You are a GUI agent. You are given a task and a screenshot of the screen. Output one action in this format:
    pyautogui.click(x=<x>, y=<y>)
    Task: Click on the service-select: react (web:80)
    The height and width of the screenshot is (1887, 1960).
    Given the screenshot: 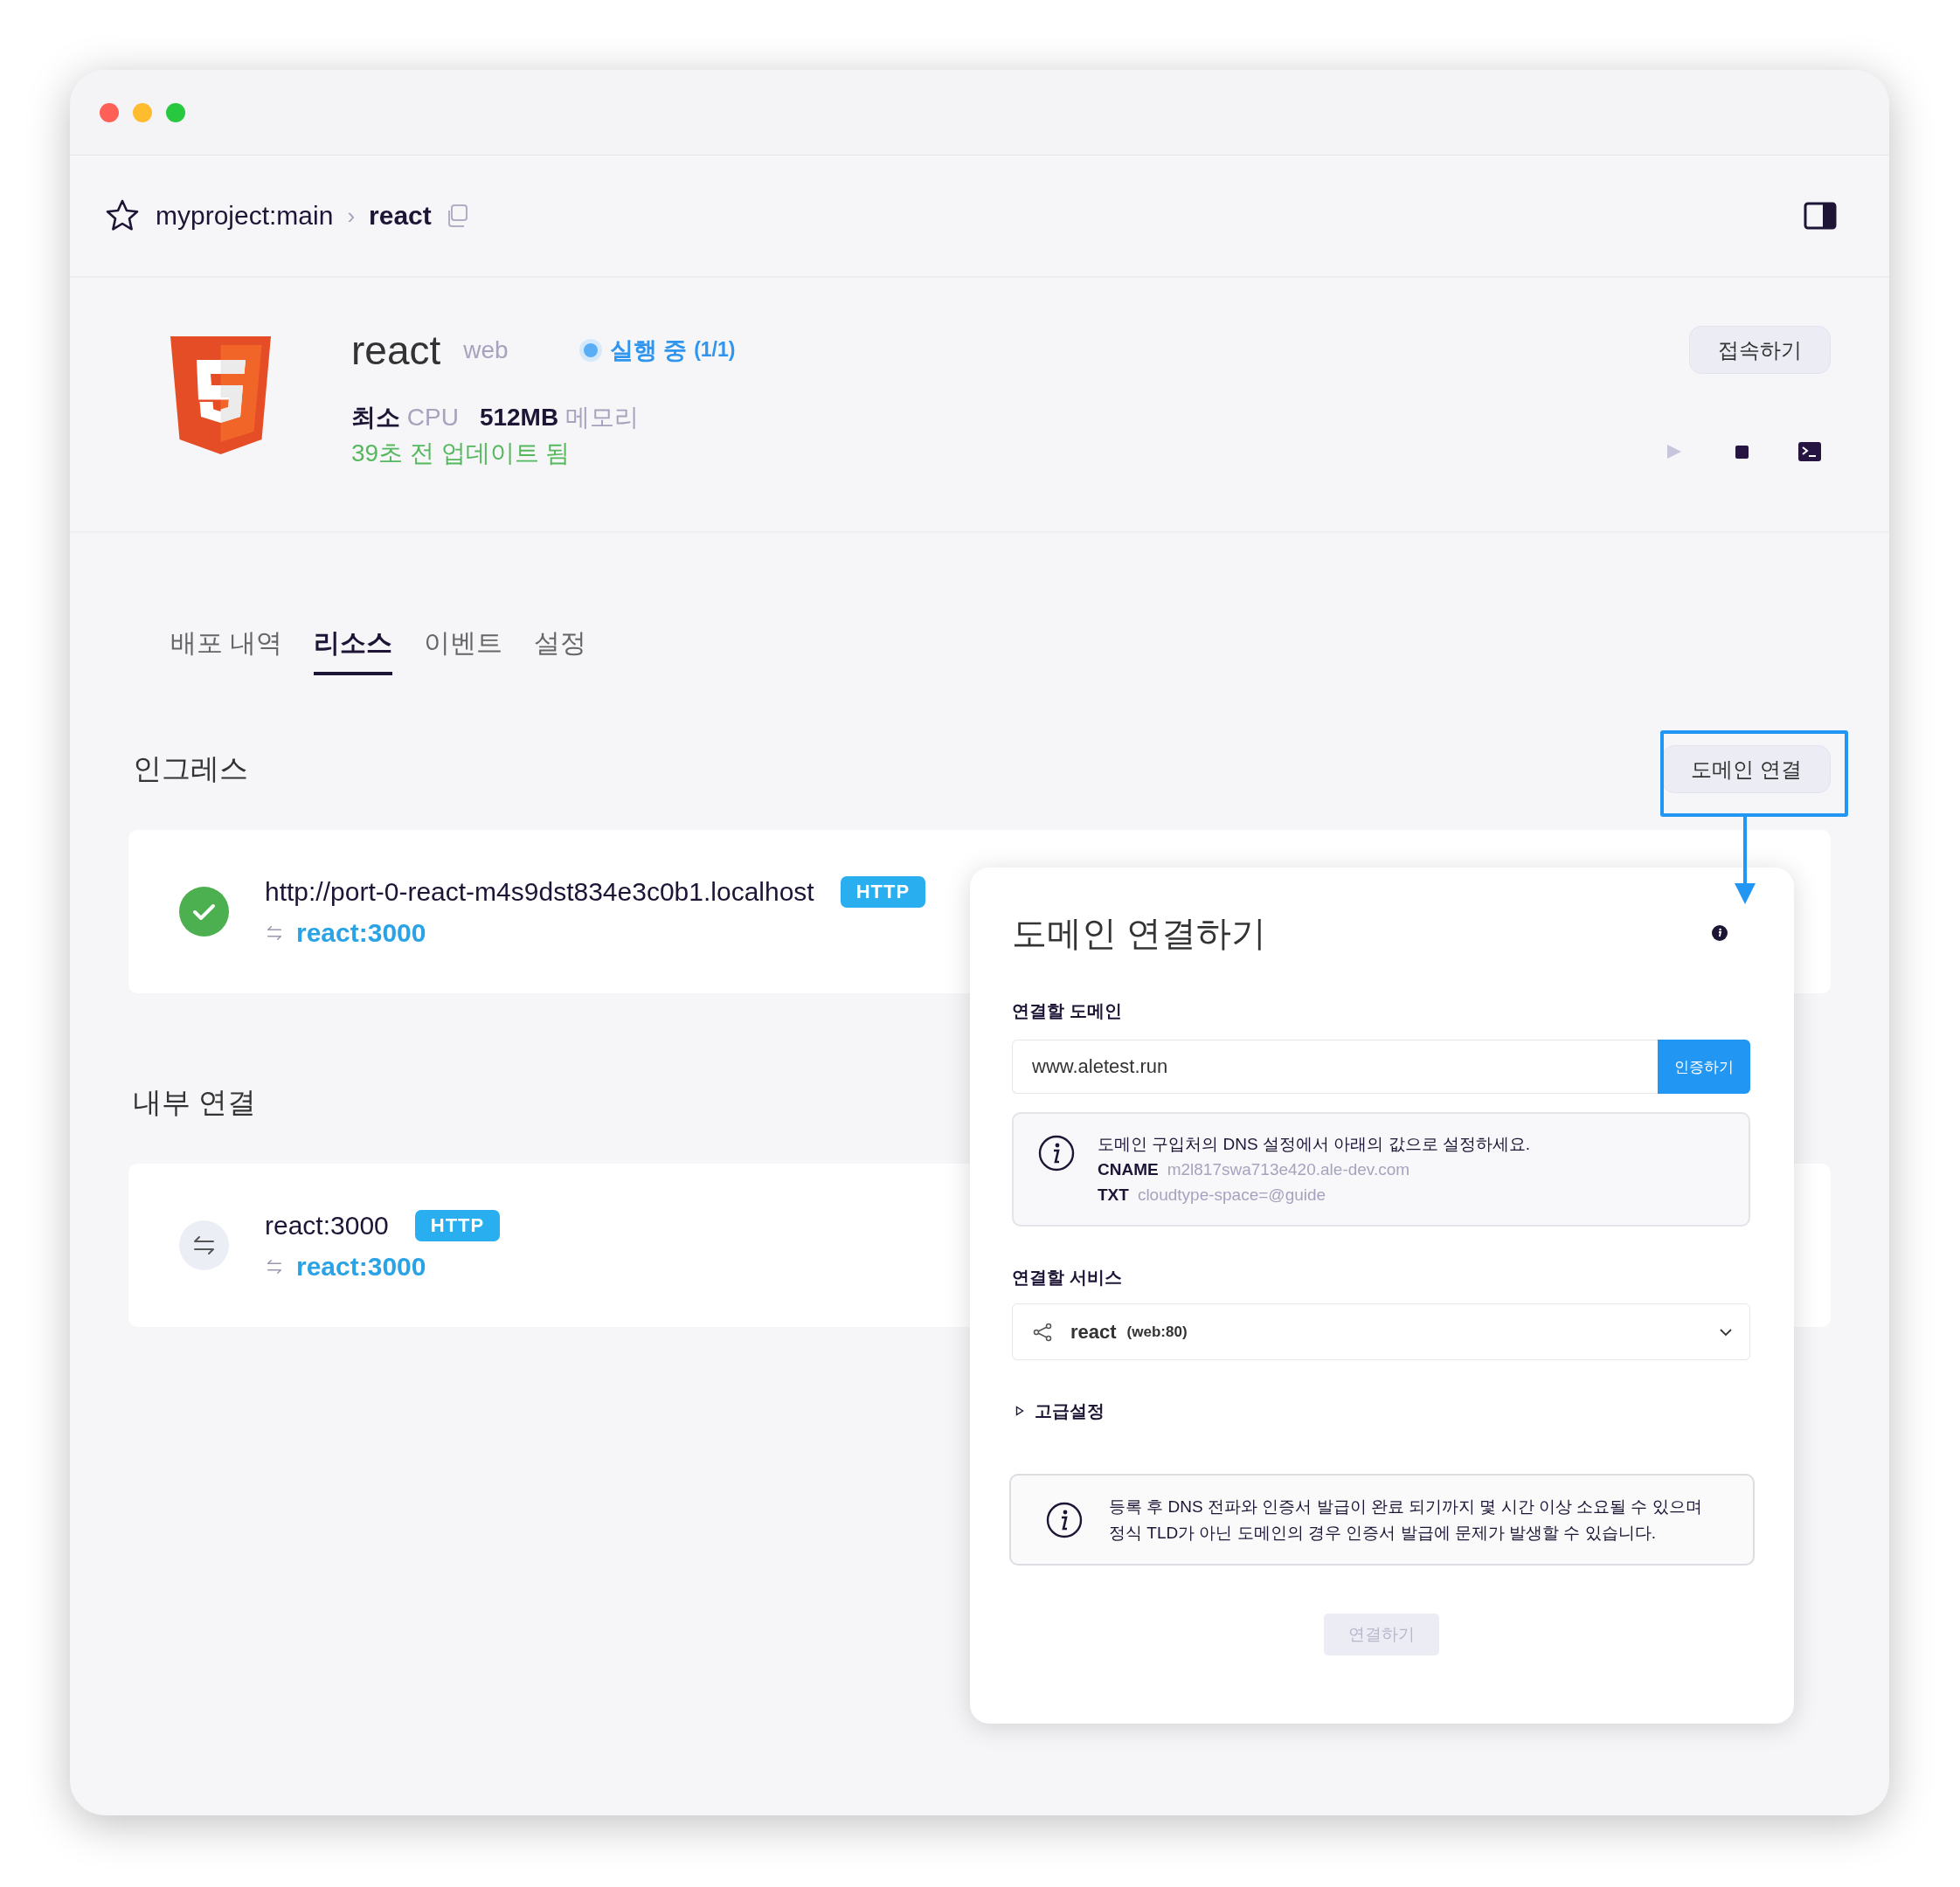 What is the action you would take?
    pyautogui.click(x=1381, y=1331)
    